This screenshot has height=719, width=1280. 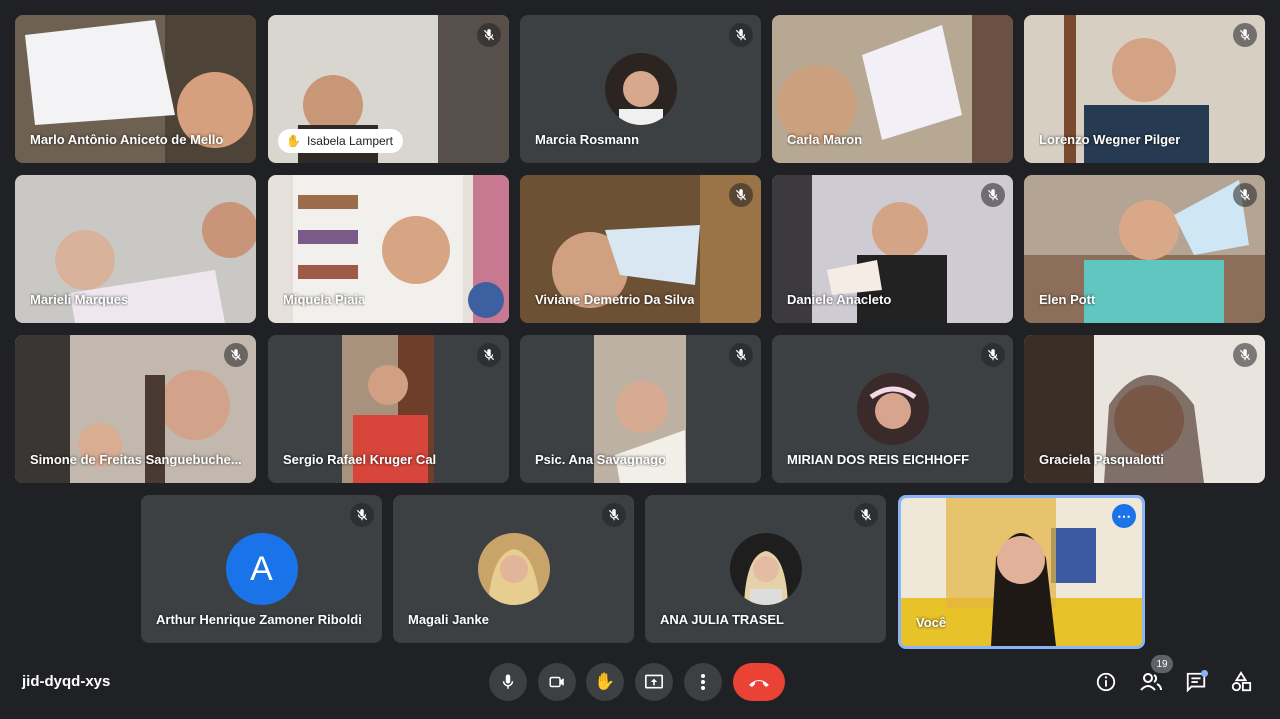 I want to click on participant-name: Marlo Antônio Aniceto de Mello, so click(x=127, y=139).